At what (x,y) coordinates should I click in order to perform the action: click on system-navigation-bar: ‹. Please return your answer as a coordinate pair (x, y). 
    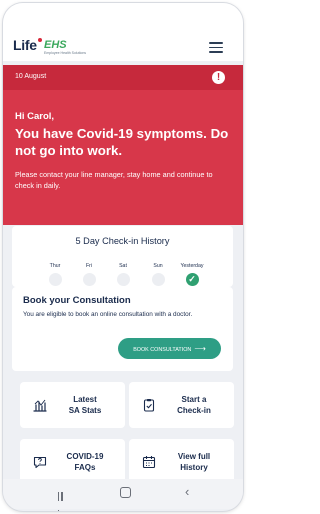
    Looking at the image, I should click on (123, 495).